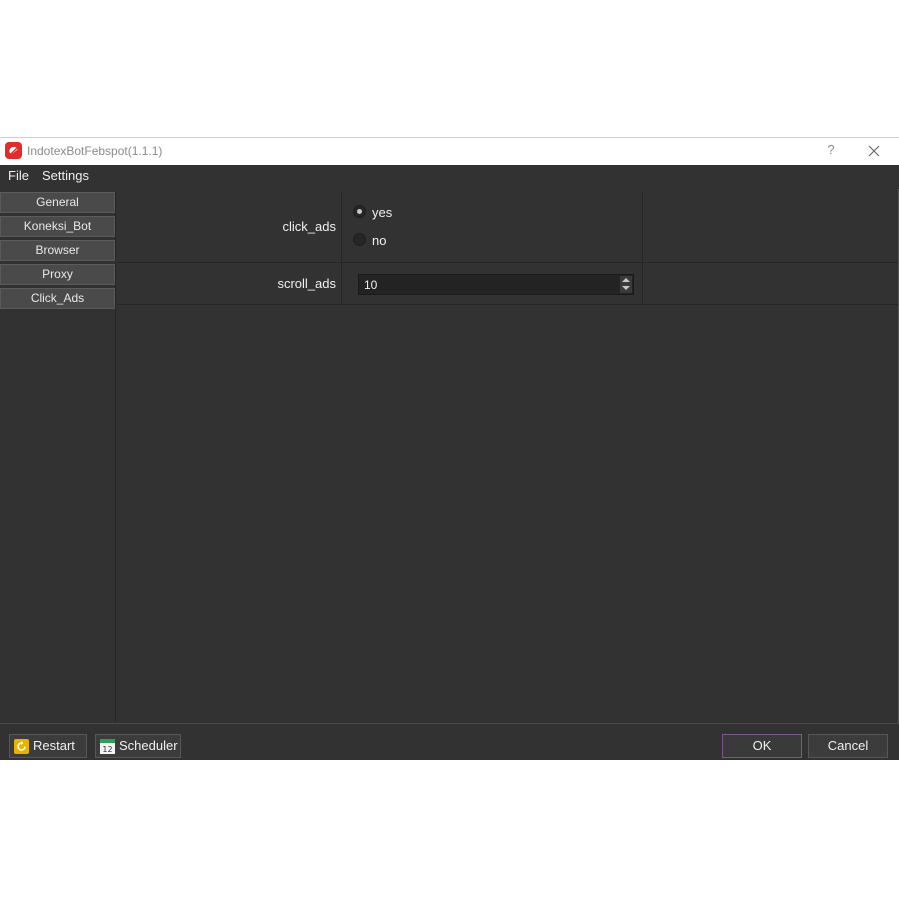 The height and width of the screenshot is (899, 899). I want to click on scroll-ads-value-cell, so click(493, 283).